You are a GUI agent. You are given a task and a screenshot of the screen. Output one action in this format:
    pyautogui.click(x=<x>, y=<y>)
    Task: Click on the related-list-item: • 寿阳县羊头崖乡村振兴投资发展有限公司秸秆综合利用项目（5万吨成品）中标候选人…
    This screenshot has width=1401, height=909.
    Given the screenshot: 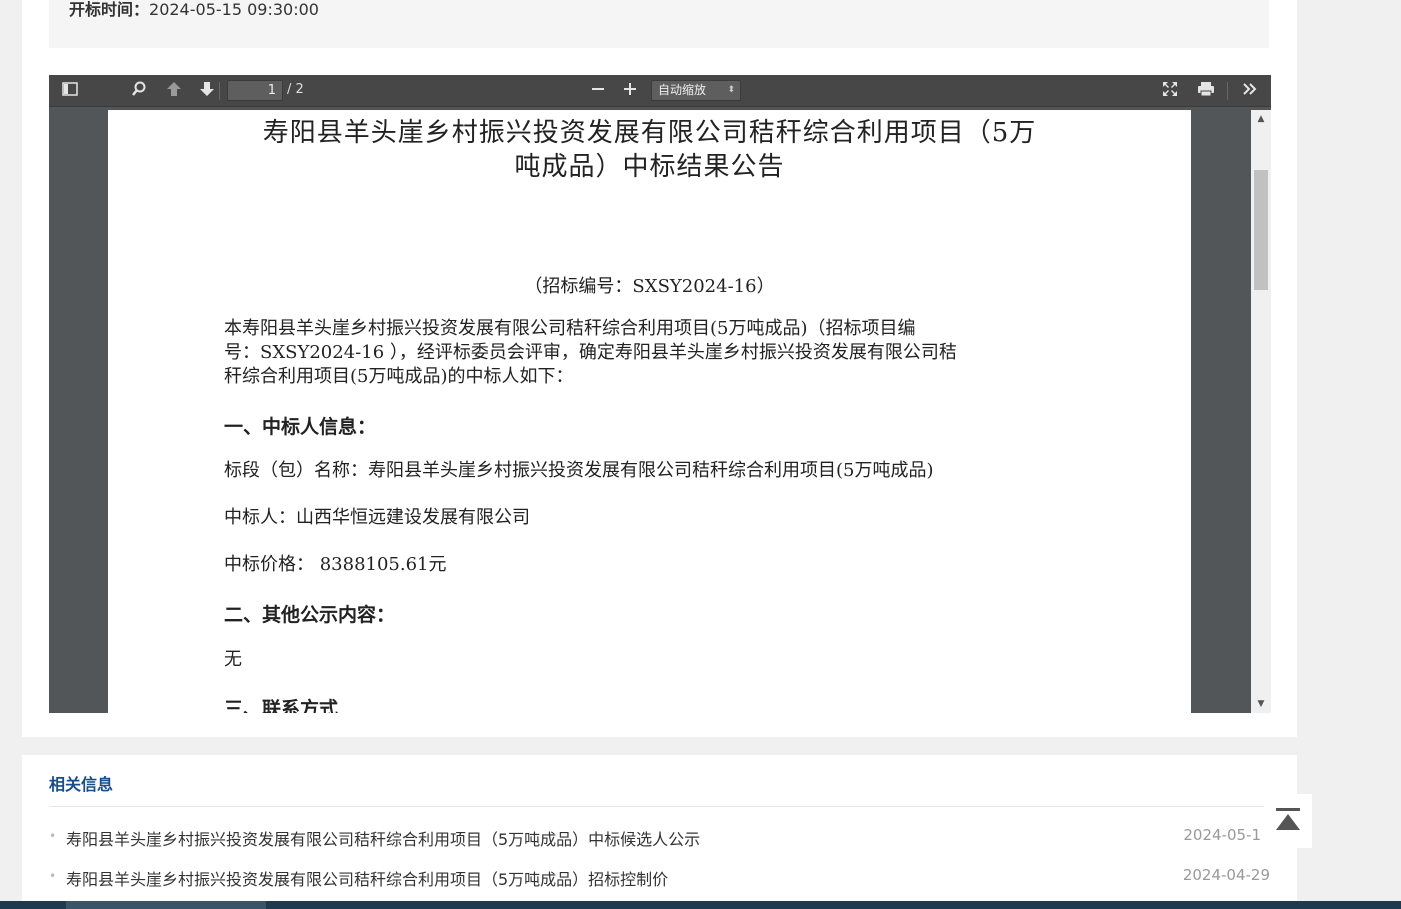 What is the action you would take?
    pyautogui.click(x=659, y=838)
    